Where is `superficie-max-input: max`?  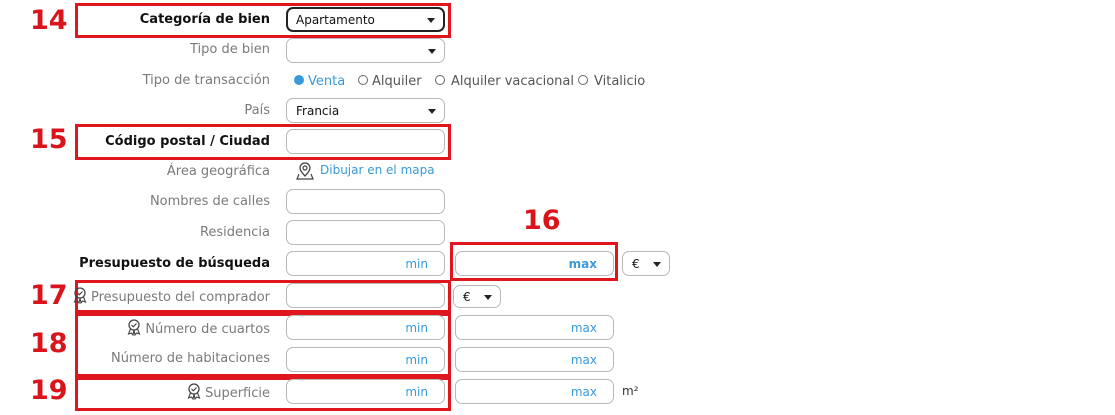
superficie-max-input: max is located at coordinates (534, 391).